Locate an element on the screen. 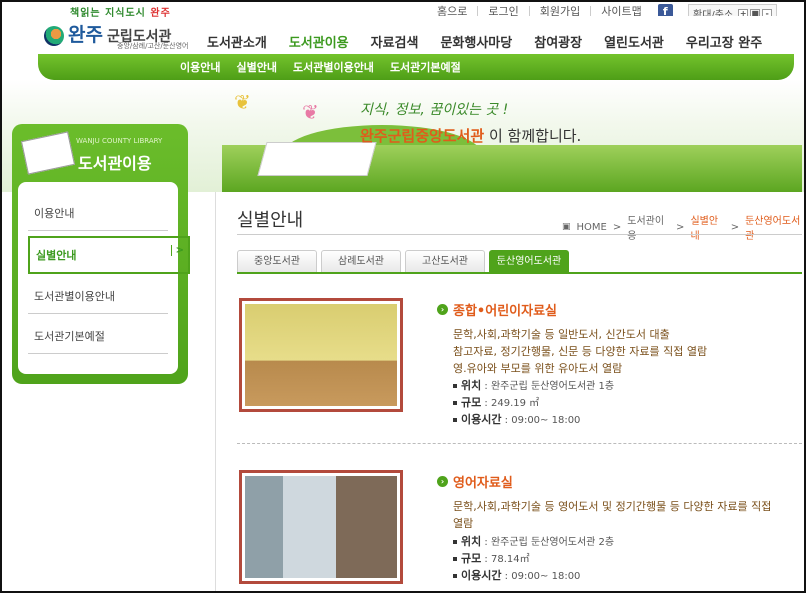 Image resolution: width=806 pixels, height=593 pixels. side-nav-item-guide: 이용안내 is located at coordinates (98, 213).